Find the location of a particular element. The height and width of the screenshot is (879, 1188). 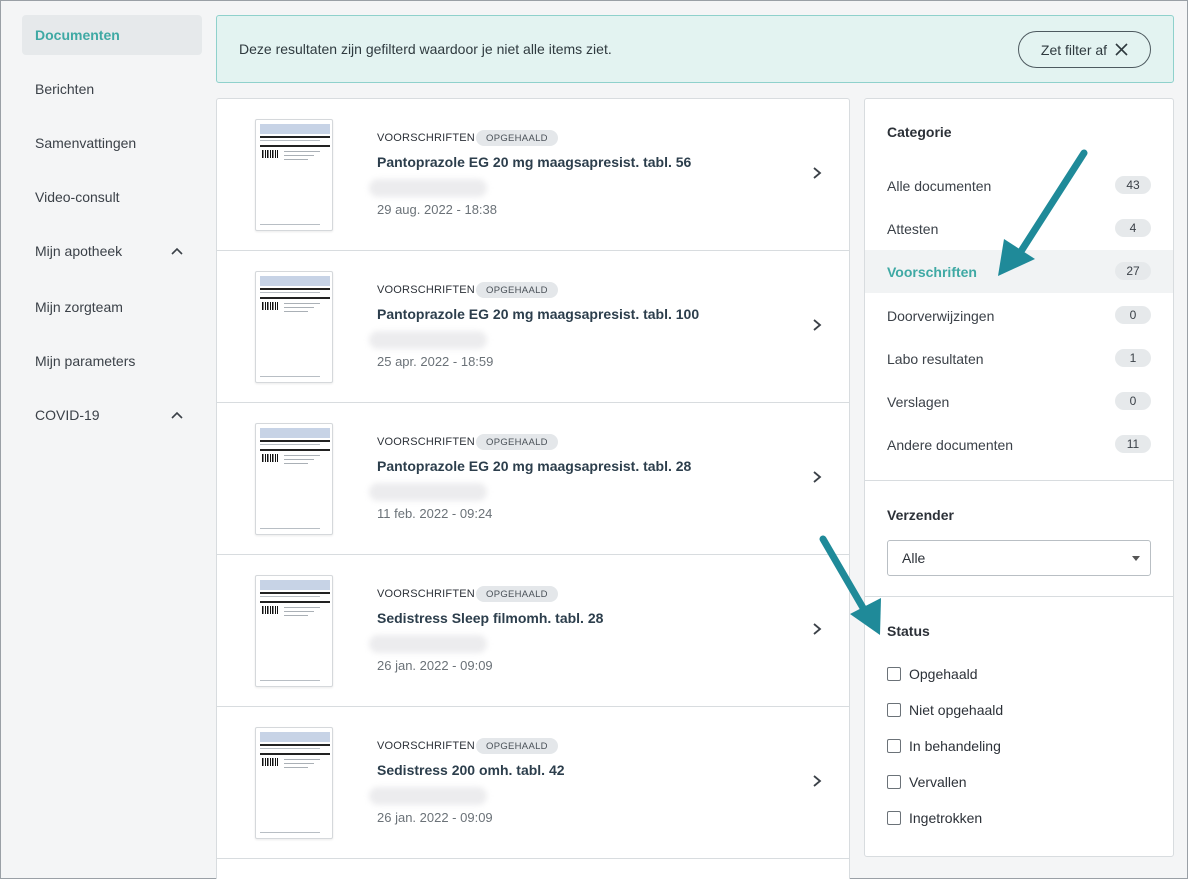

sender-section-title: Verzender is located at coordinates (920, 515).